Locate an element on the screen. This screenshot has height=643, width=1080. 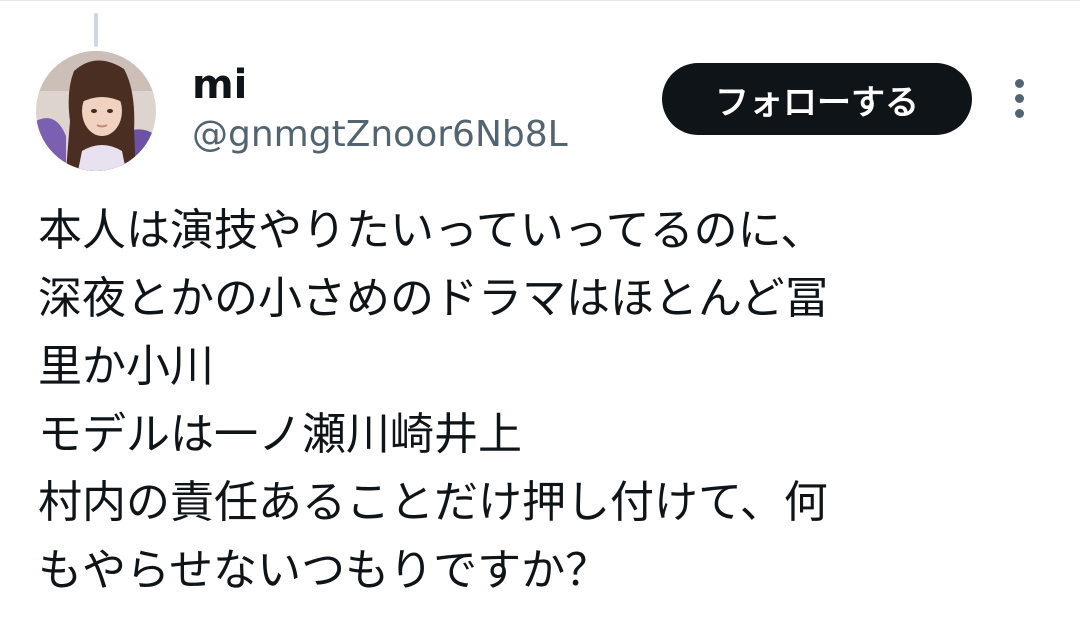
avatar-photo is located at coordinates (96, 111).